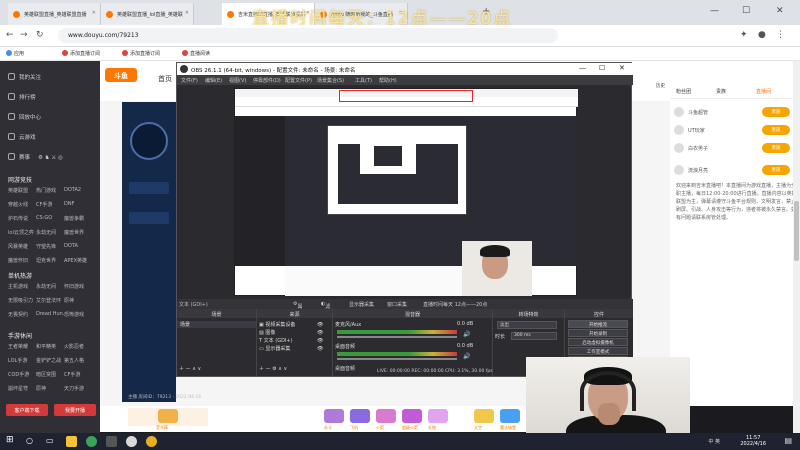 Image resolution: width=800 pixels, height=450 pixels. Describe the element at coordinates (213, 80) in the screenshot. I see `menu-edit: 编辑(E)` at that location.